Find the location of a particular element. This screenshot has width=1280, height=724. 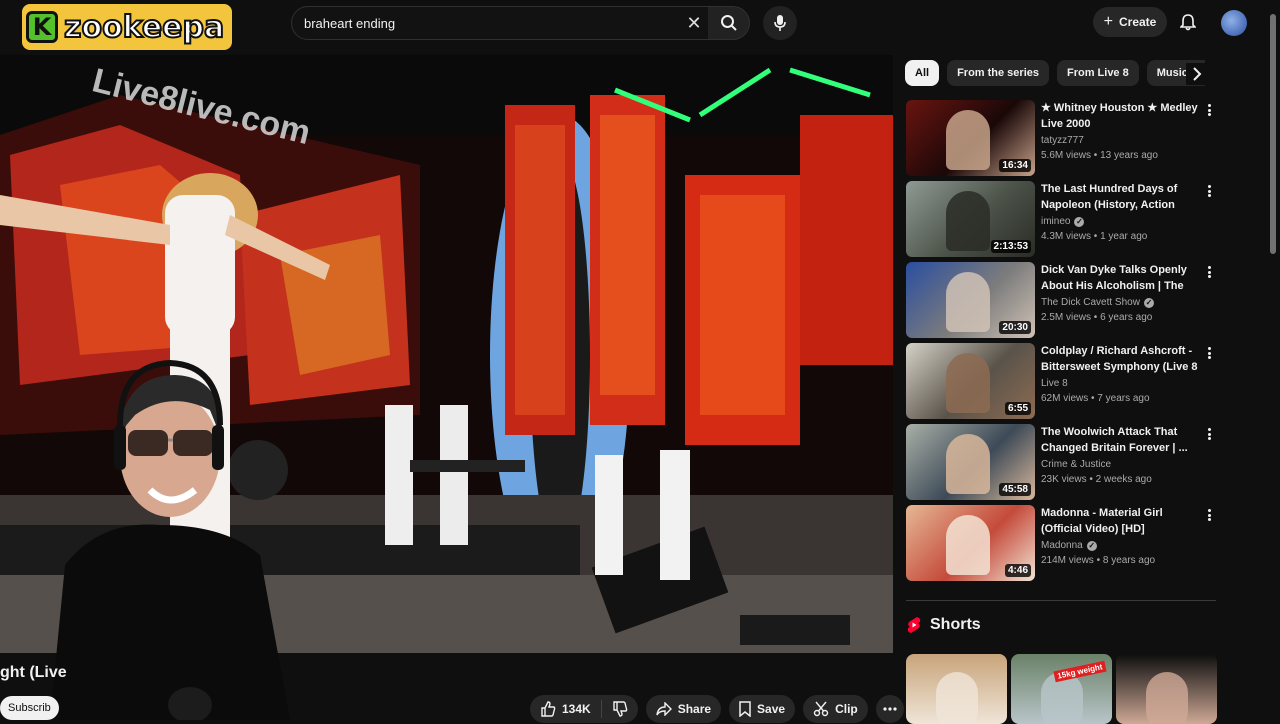

view-count-and-date: 214M views • 8 years ago is located at coordinates (1098, 560).